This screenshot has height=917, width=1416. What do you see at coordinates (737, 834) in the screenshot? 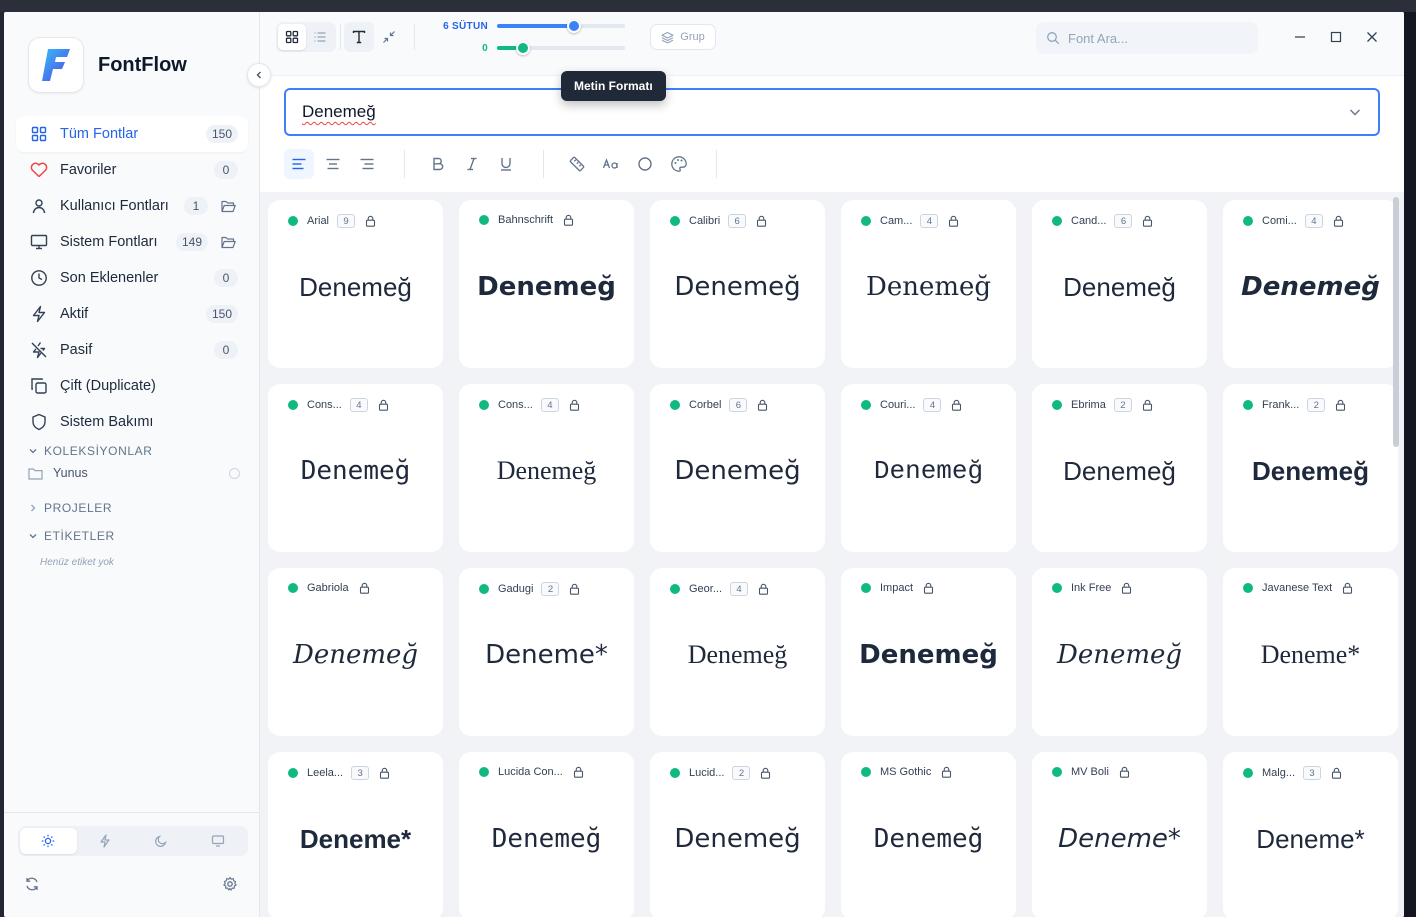
I see `font-card: Lucid... 2 Denemeğ` at bounding box center [737, 834].